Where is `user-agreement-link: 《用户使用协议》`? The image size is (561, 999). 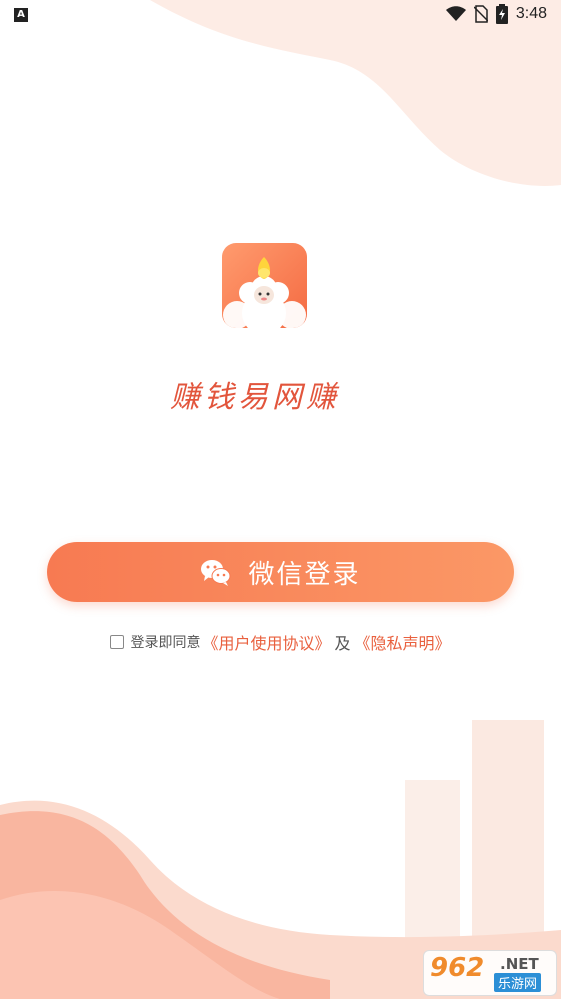
user-agreement-link: 《用户使用协议》 is located at coordinates (266, 642).